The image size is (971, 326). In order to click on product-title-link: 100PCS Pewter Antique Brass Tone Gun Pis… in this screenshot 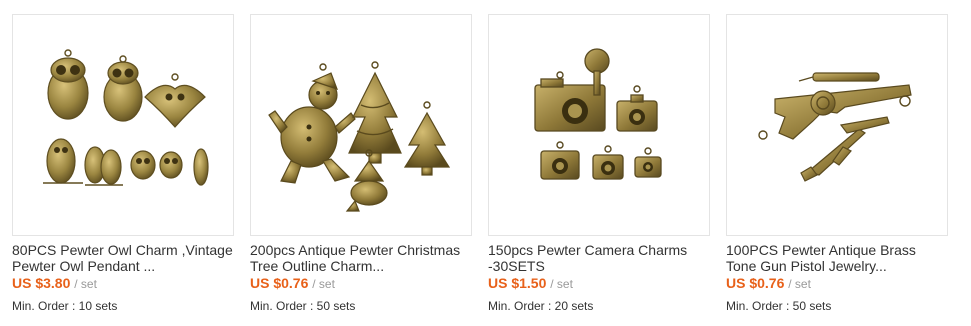, I will do `click(837, 258)`.